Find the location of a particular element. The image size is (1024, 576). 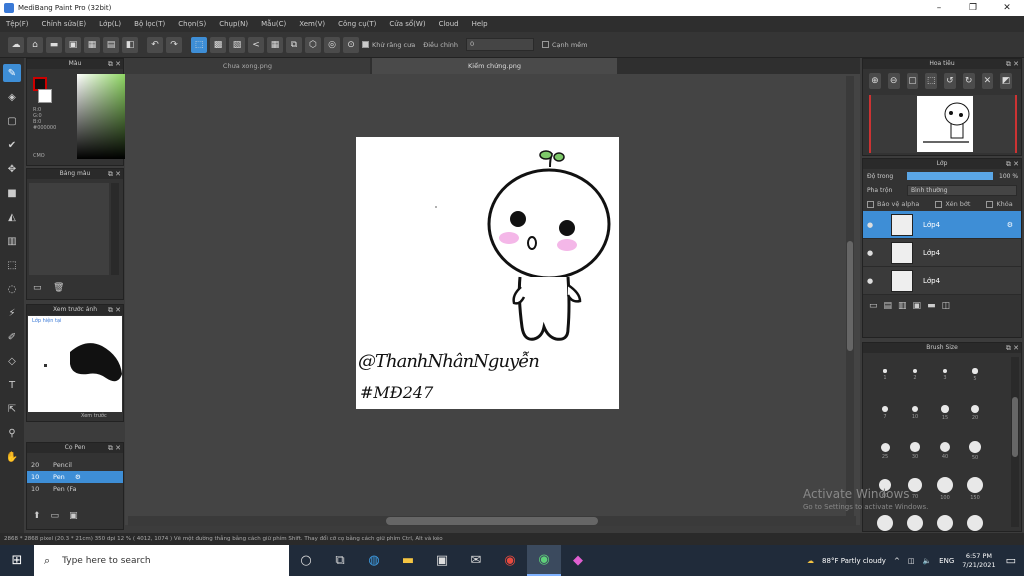

layer-item: ● Lớp4 ⚙ is located at coordinates (942, 225).